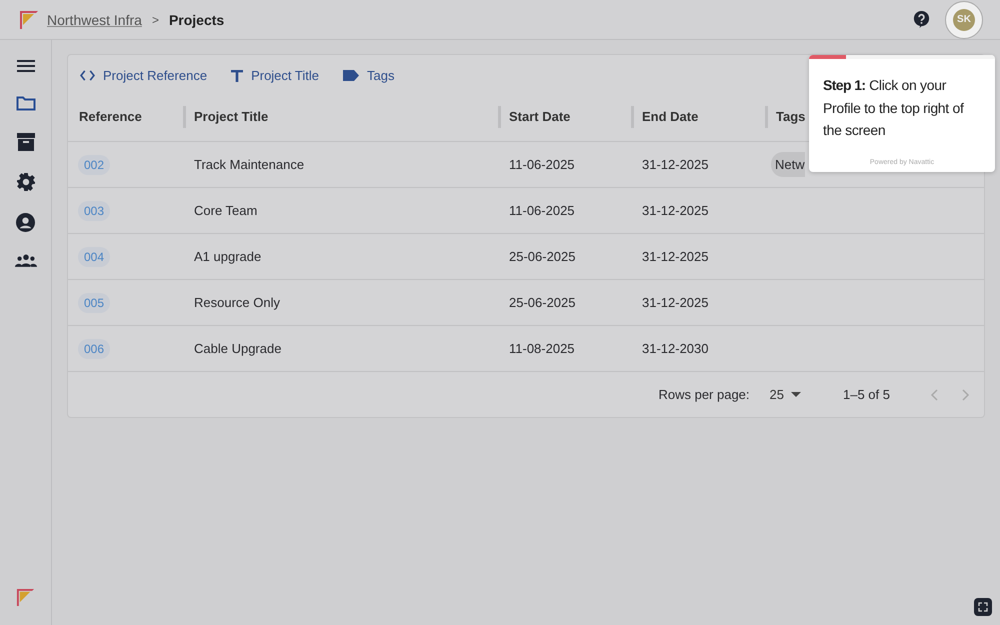  What do you see at coordinates (25, 66) in the screenshot?
I see `menu-icon` at bounding box center [25, 66].